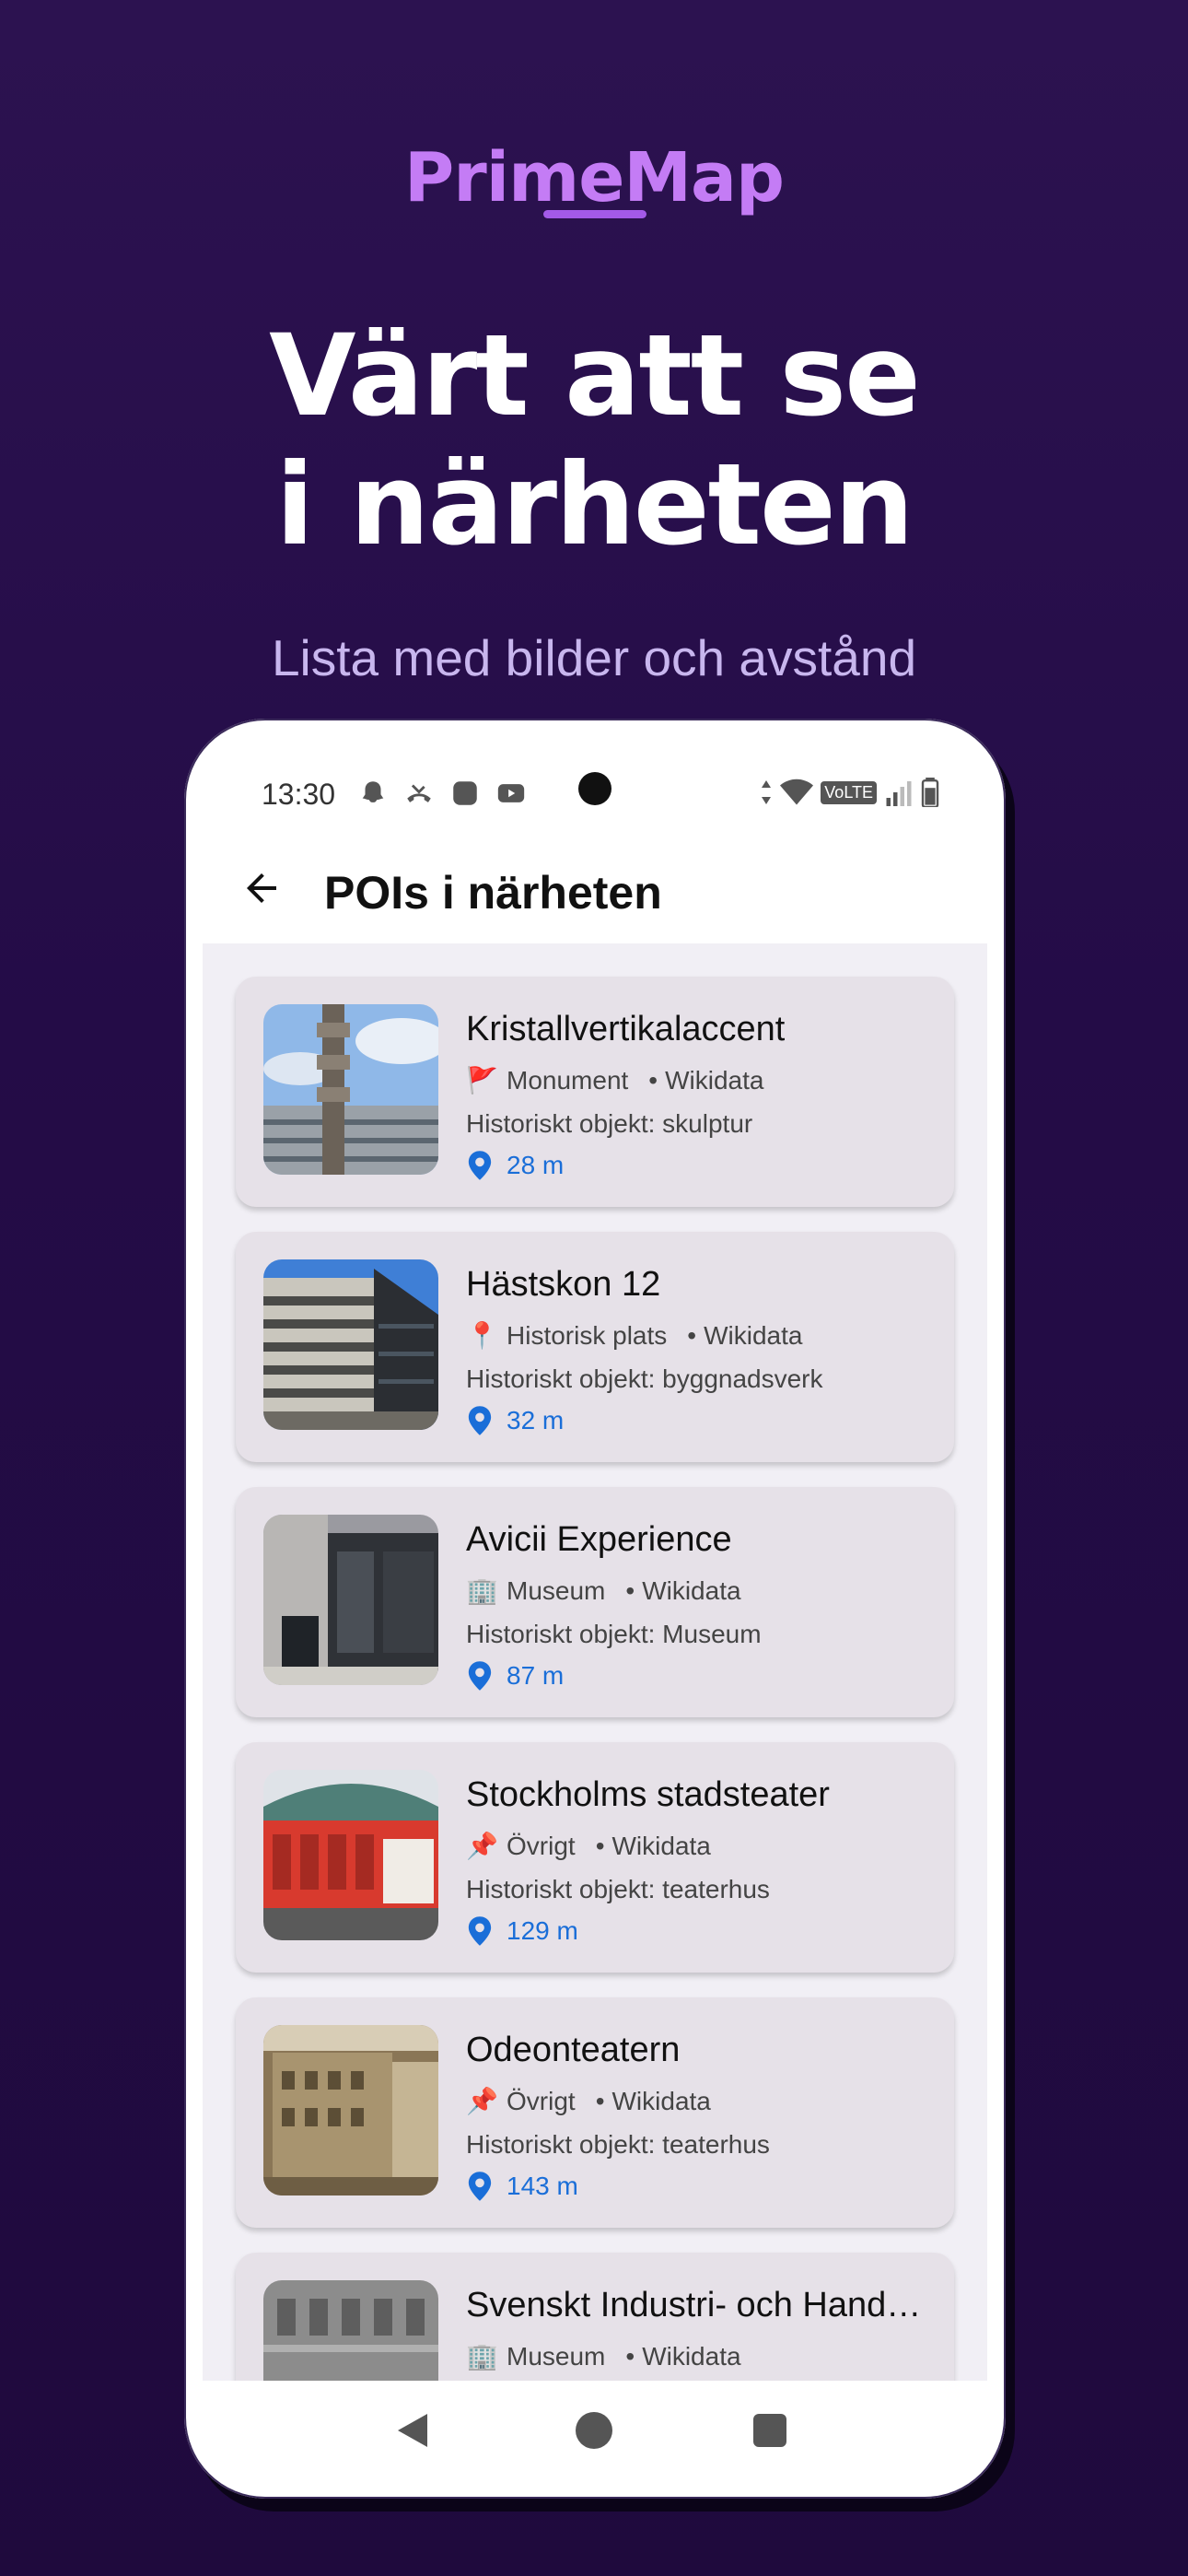 The width and height of the screenshot is (1188, 2576). I want to click on missed-call-icon, so click(419, 793).